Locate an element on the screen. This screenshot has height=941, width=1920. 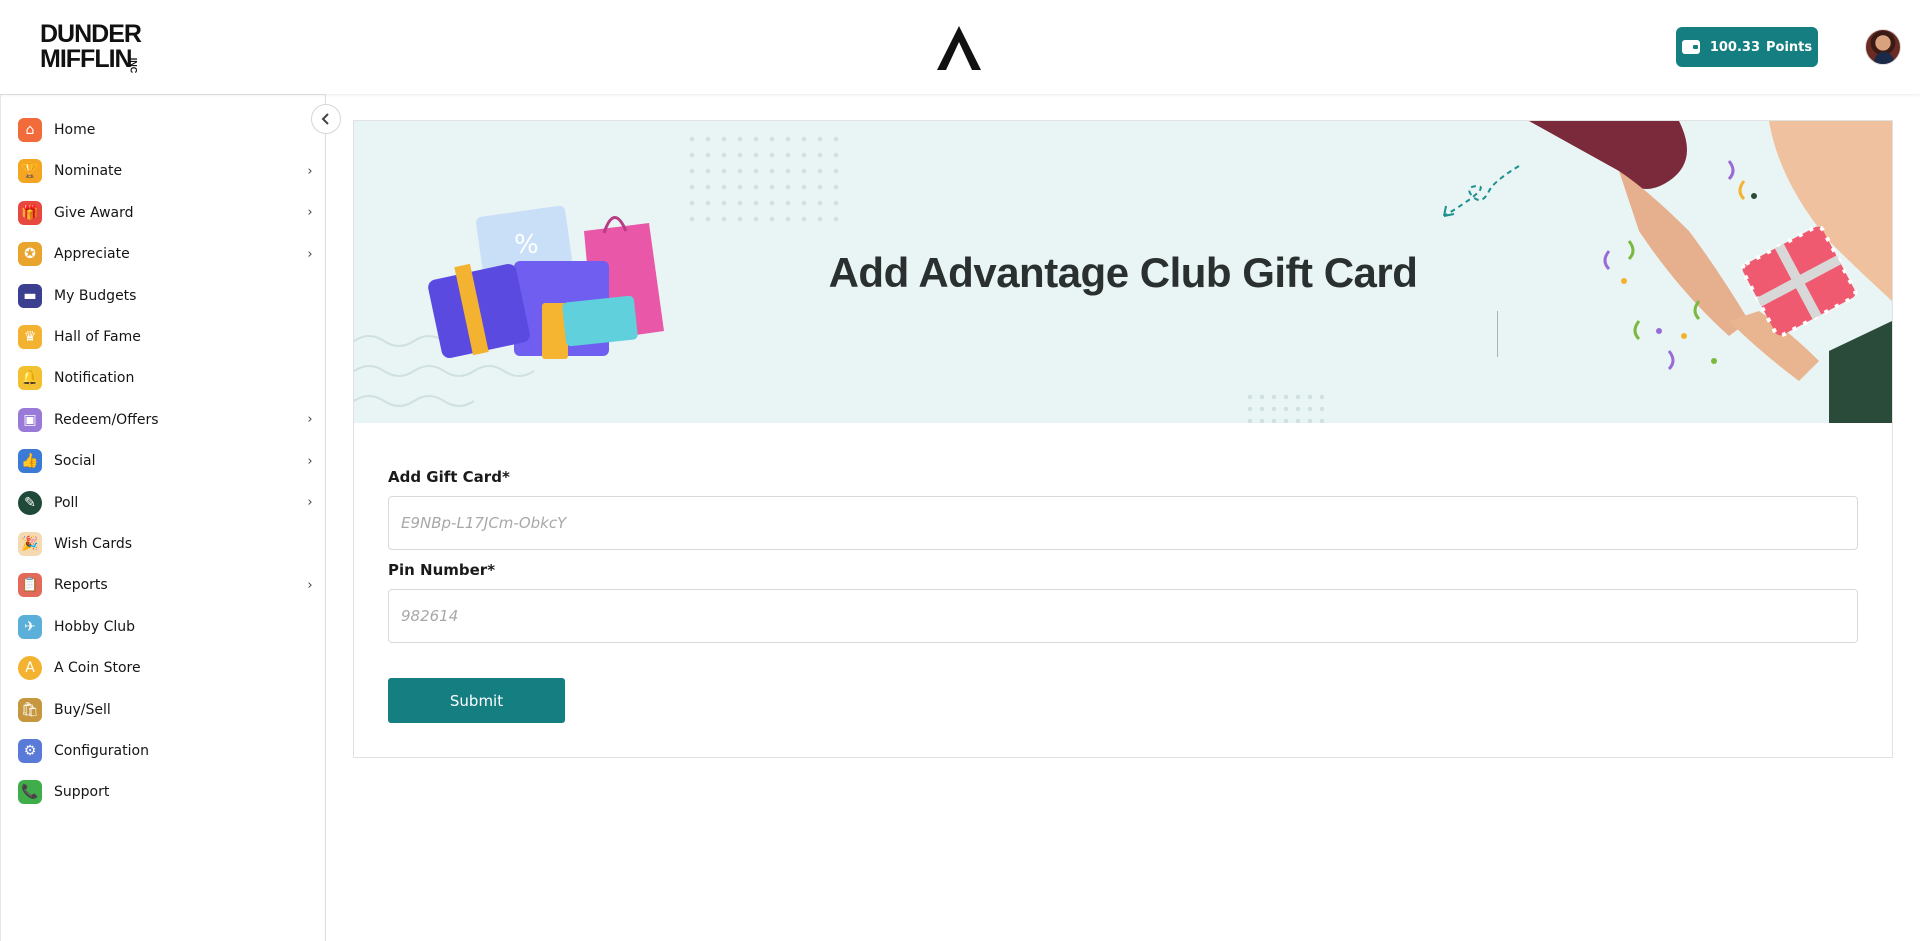
sidebar-item-label: Social is located at coordinates (75, 461).